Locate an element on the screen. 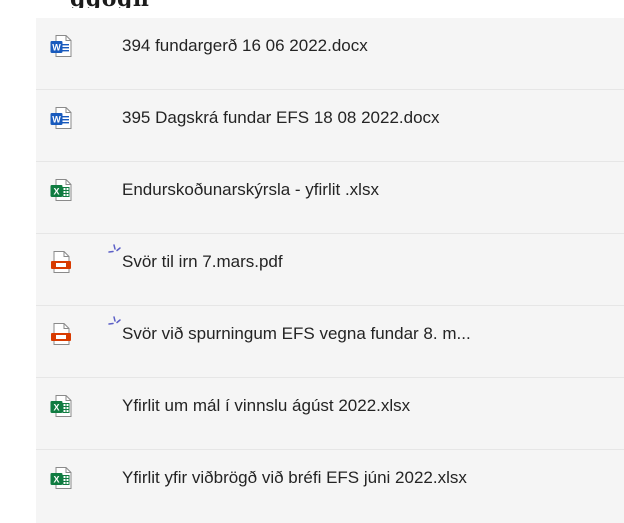 The height and width of the screenshot is (523, 624). section-heading-text: ggögn is located at coordinates (109, 4).